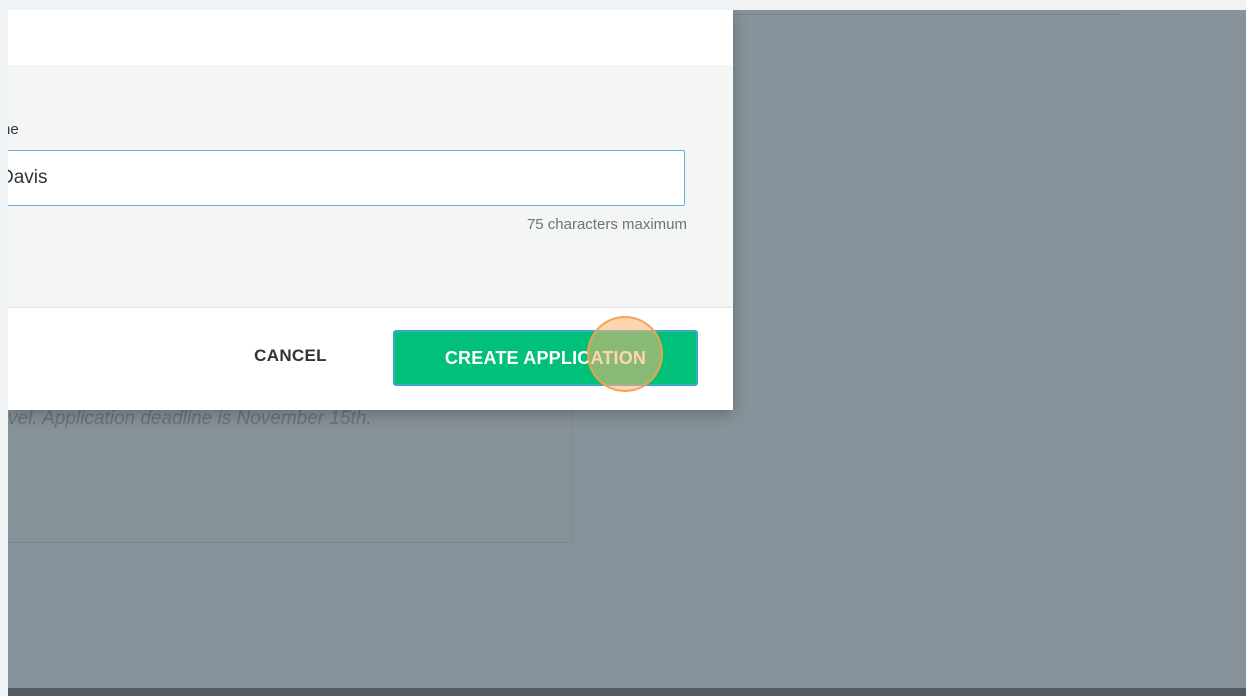 The height and width of the screenshot is (696, 1246). I want to click on application-name-input, so click(346, 178).